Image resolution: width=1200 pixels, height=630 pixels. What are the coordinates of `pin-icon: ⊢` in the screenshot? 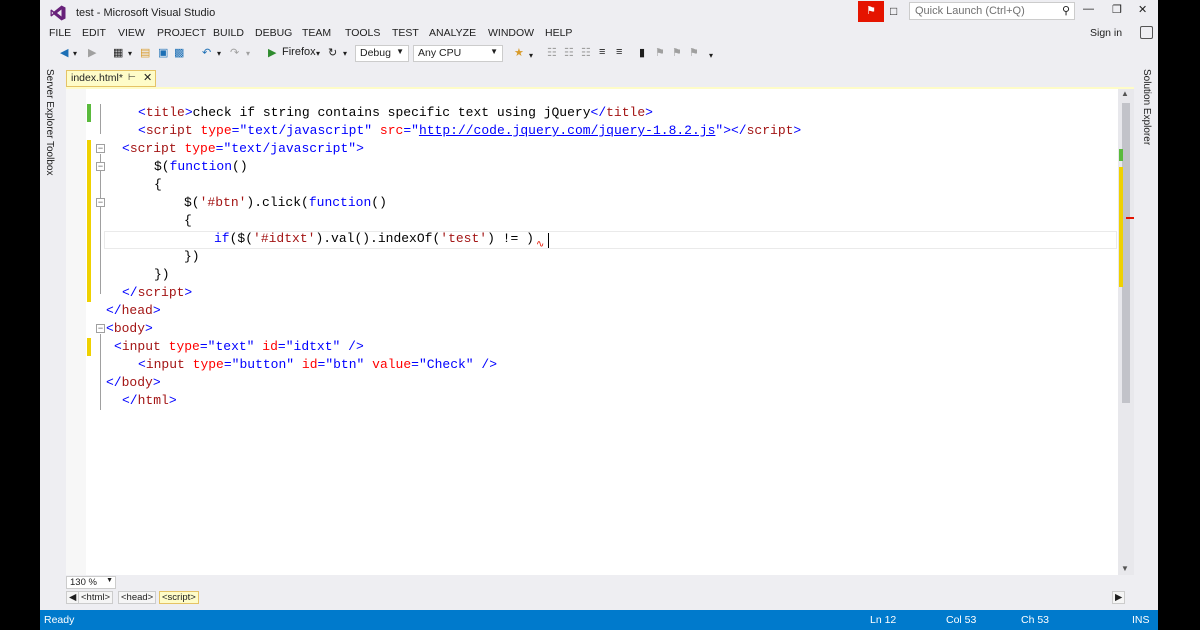 It's located at (132, 77).